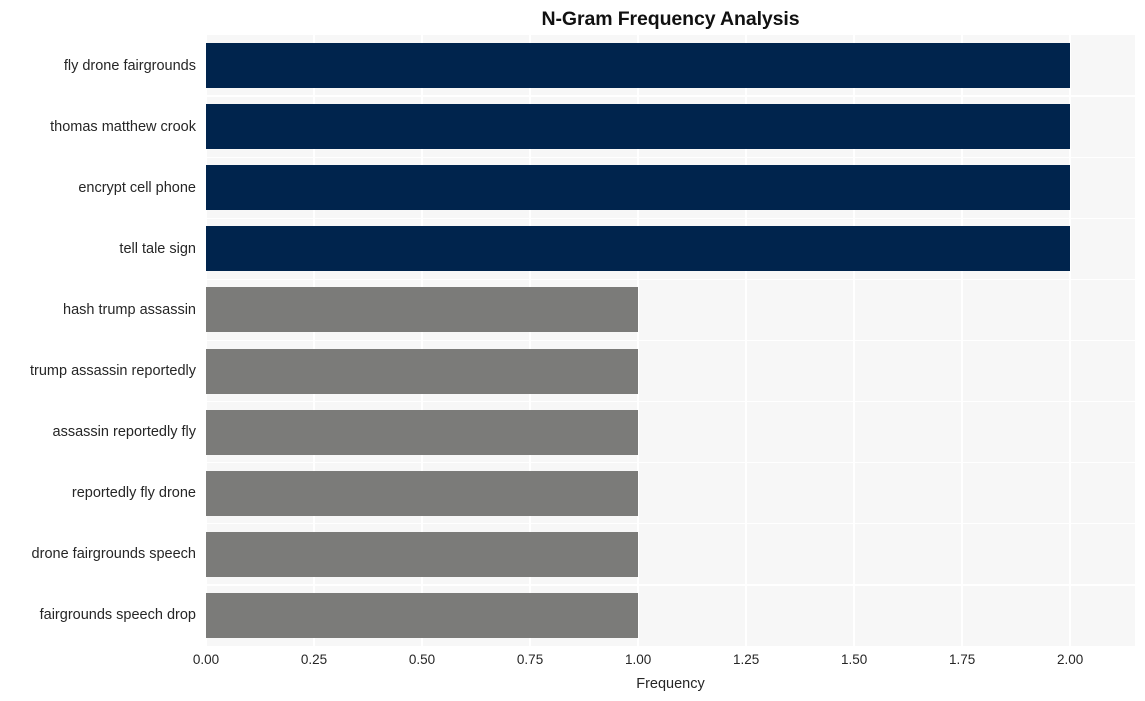 The height and width of the screenshot is (701, 1145). I want to click on y-axis-tick-label: assassin reportedly fly, so click(124, 432).